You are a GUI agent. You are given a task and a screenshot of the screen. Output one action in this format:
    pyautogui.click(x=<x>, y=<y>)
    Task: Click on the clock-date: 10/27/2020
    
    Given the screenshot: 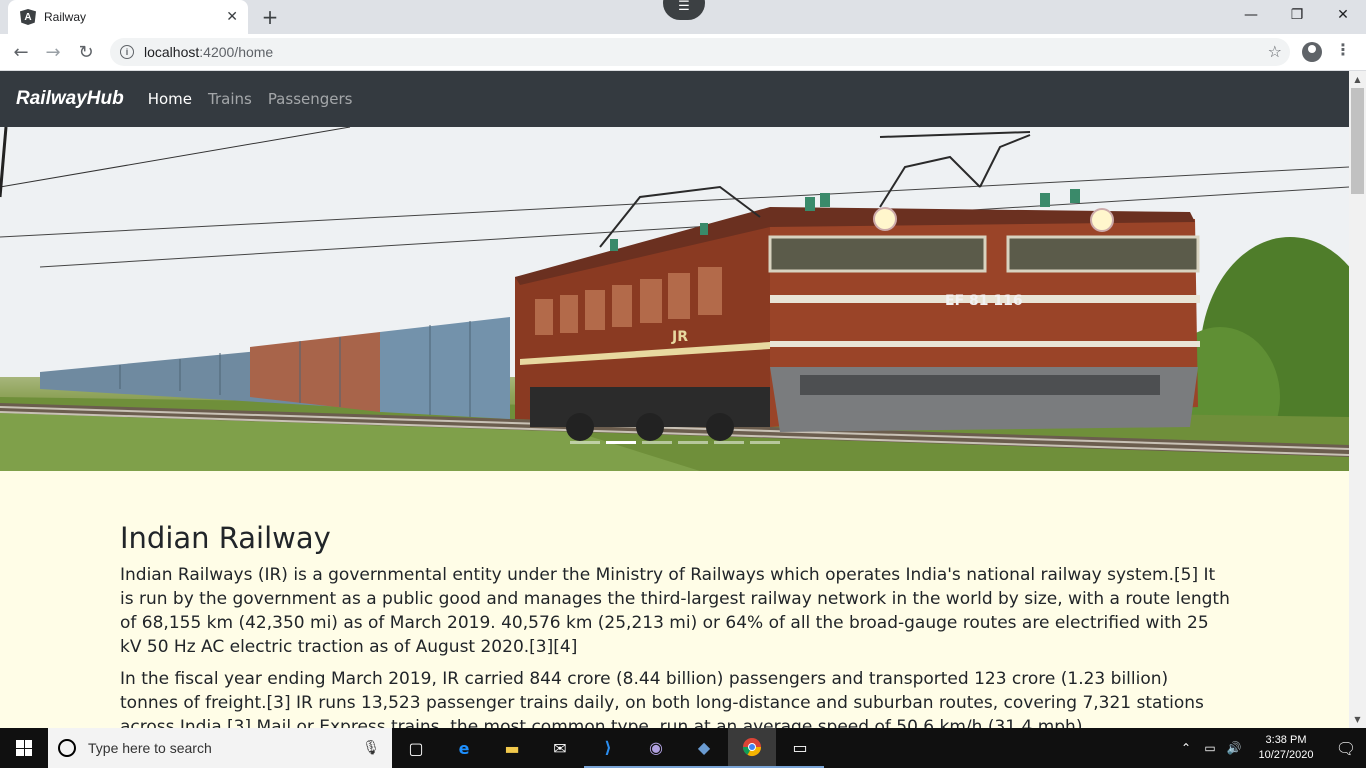 What is the action you would take?
    pyautogui.click(x=1286, y=755)
    